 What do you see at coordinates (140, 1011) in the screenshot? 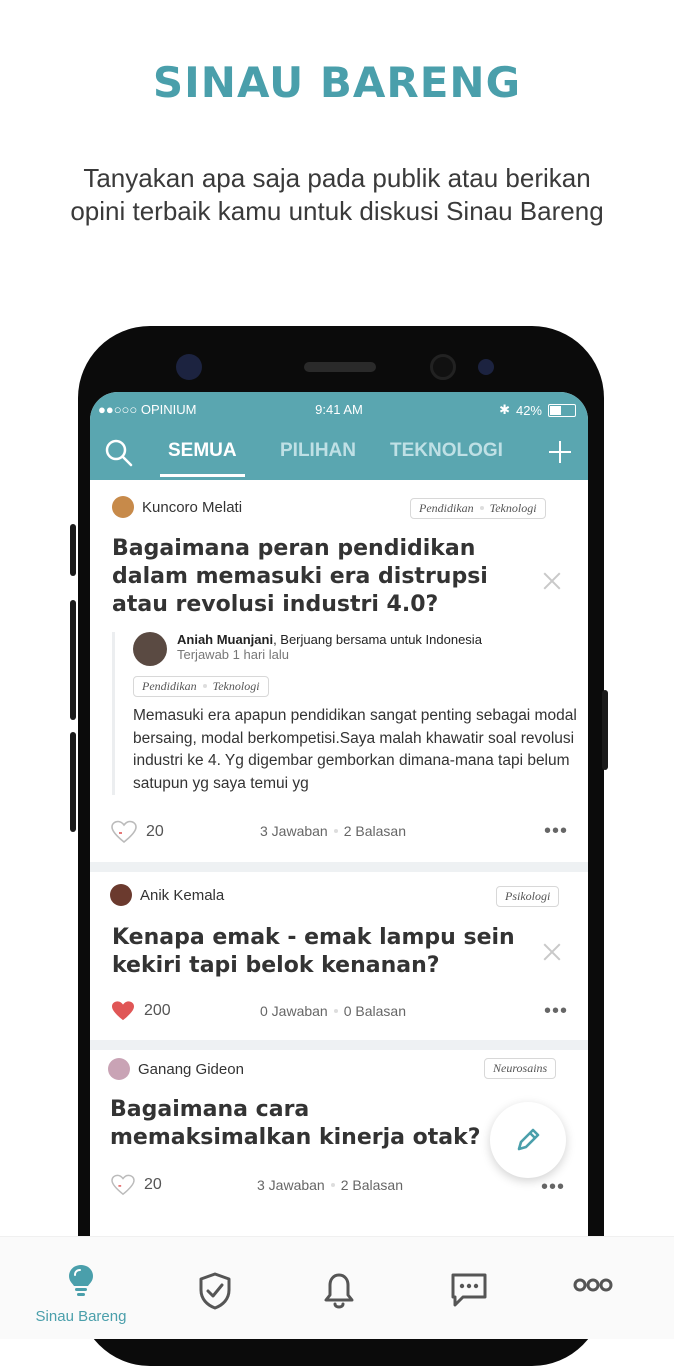
I see `like-button: 200` at bounding box center [140, 1011].